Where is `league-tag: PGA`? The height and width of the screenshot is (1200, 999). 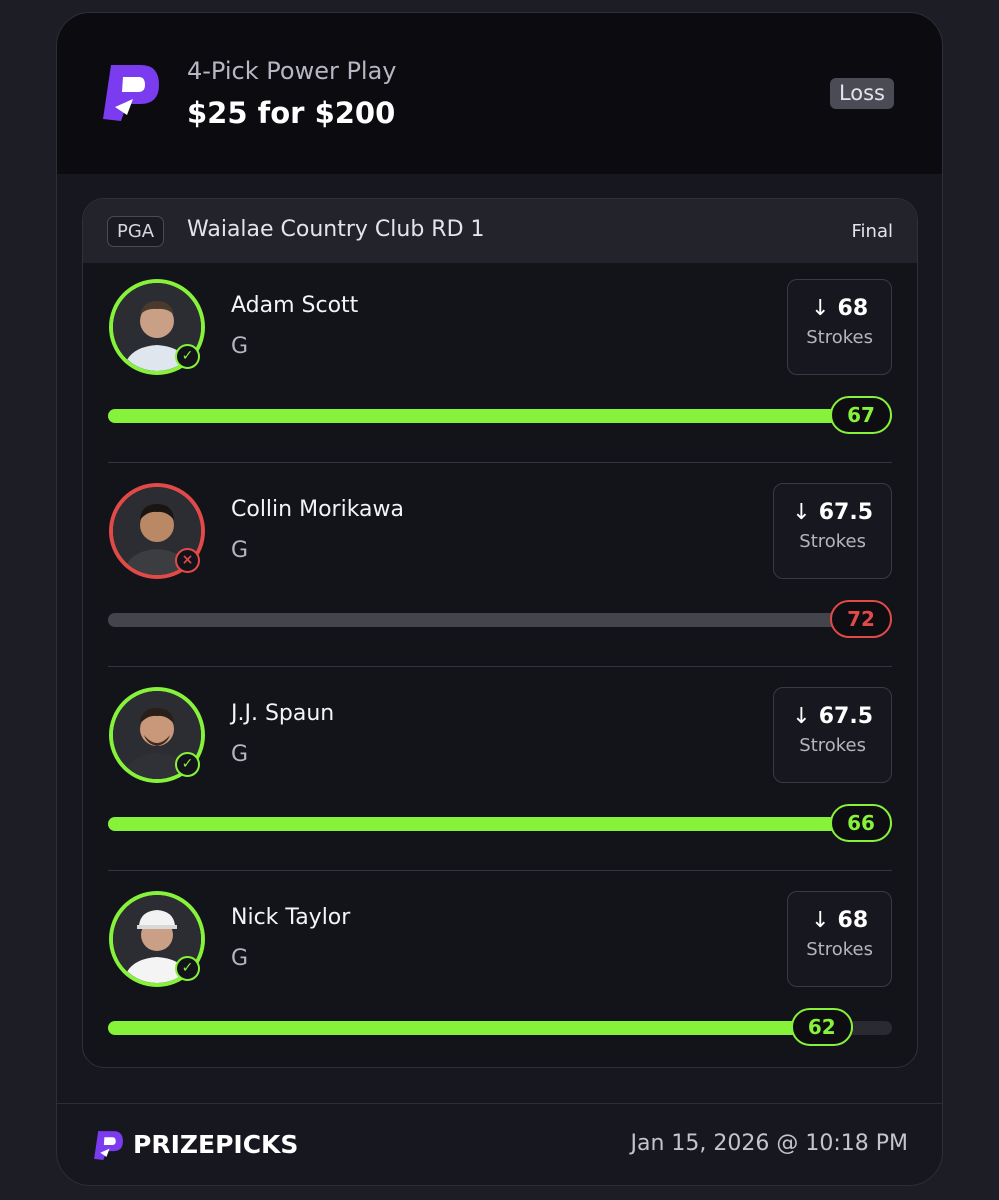 league-tag: PGA is located at coordinates (136, 231).